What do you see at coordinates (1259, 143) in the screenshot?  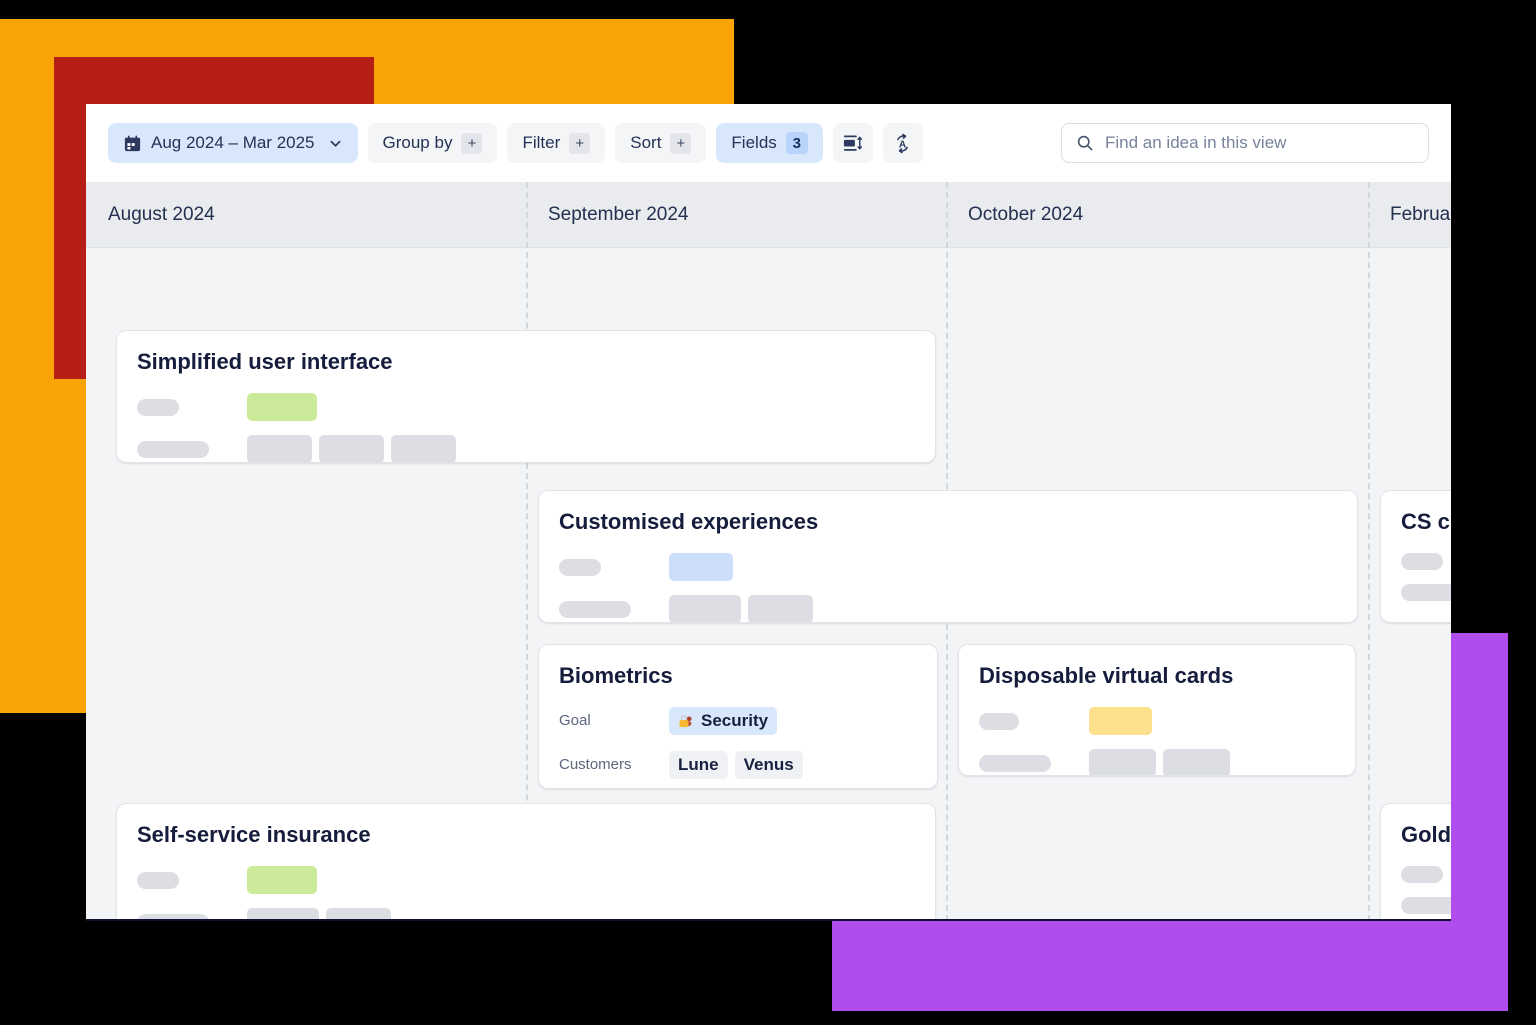 I see `search-input` at bounding box center [1259, 143].